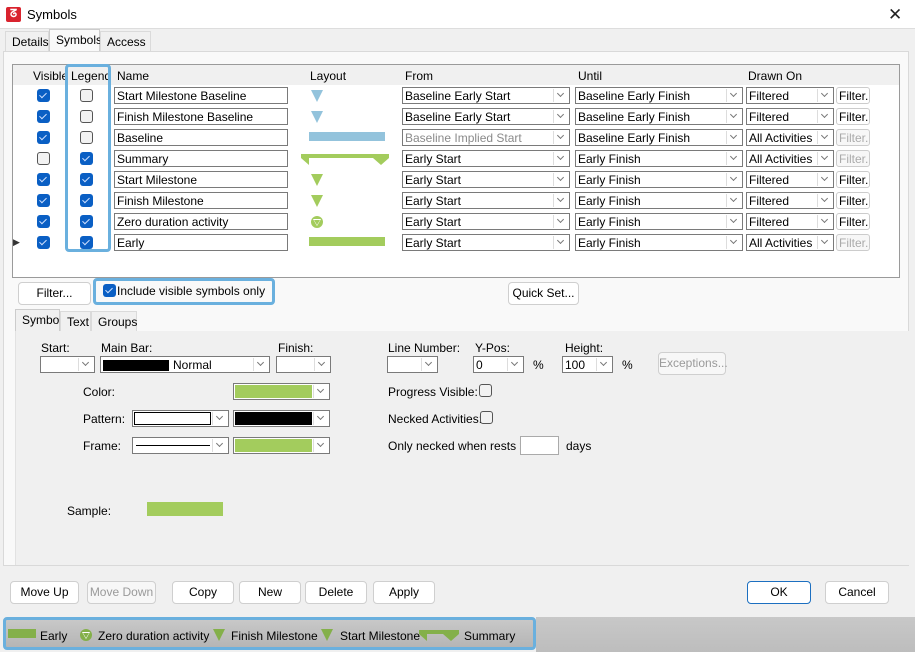 This screenshot has height=652, width=915. What do you see at coordinates (201, 95) in the screenshot?
I see `symbol-name-field: Start Milestone Baseline` at bounding box center [201, 95].